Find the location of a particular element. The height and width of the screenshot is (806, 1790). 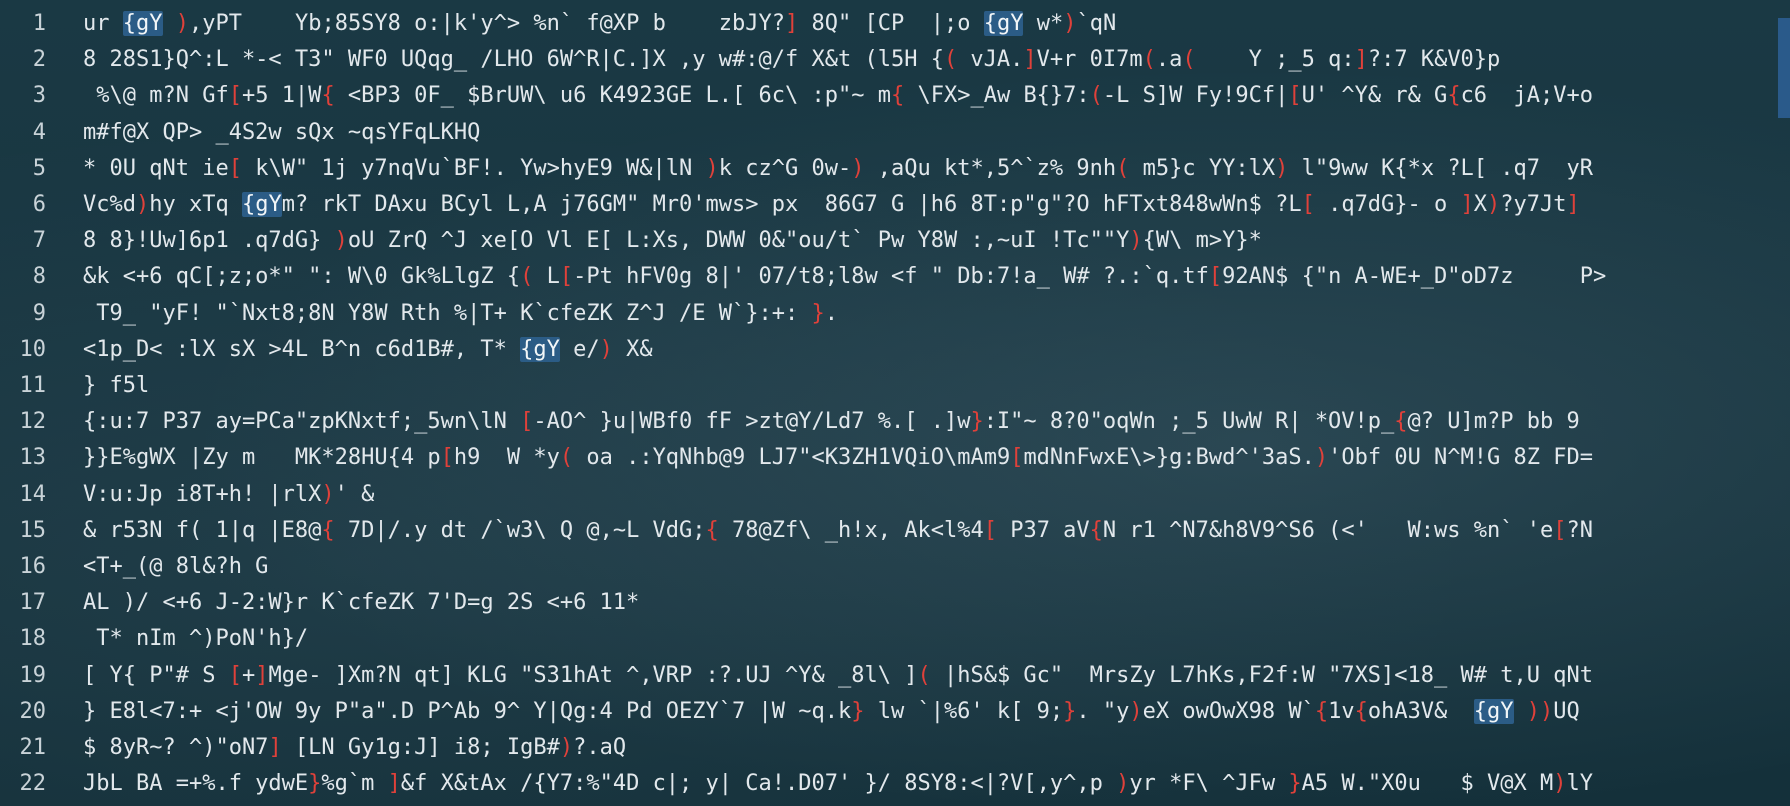

code-text: `qN is located at coordinates (1096, 23).